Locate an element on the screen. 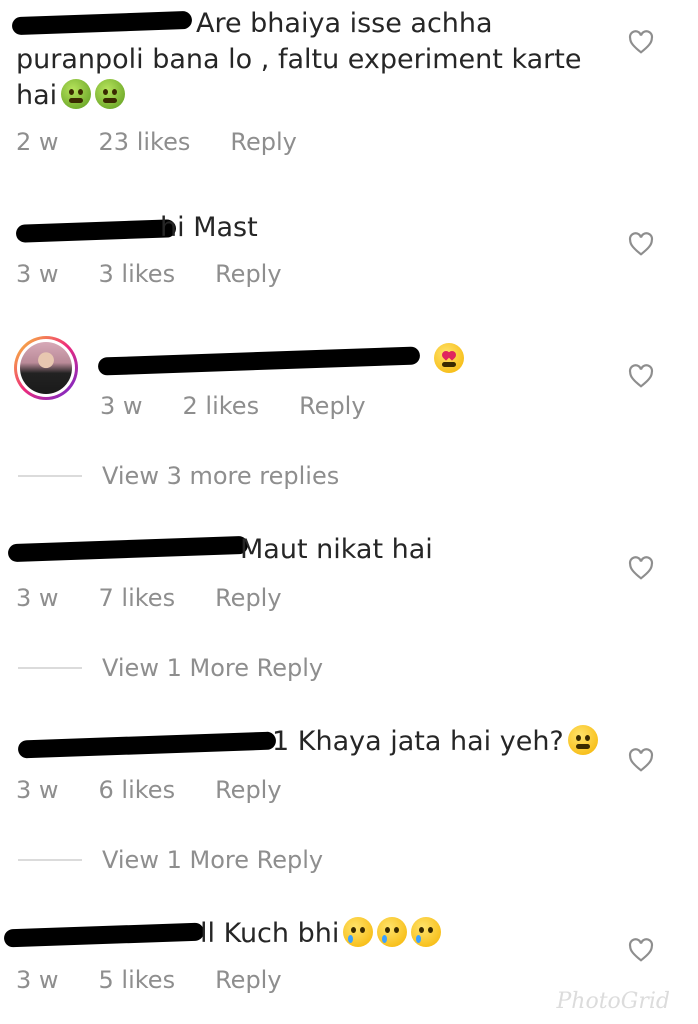 The width and height of the screenshot is (698, 1024). comment-likes: 23 likes is located at coordinates (145, 142).